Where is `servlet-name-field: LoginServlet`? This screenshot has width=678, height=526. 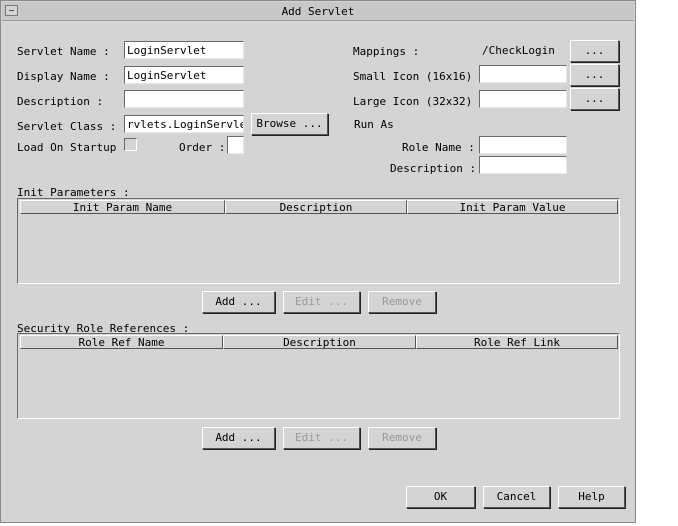 servlet-name-field: LoginServlet is located at coordinates (184, 50).